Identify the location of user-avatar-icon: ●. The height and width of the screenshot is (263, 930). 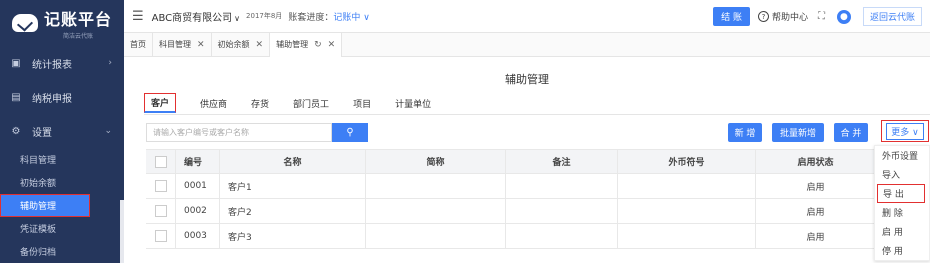
(843, 16).